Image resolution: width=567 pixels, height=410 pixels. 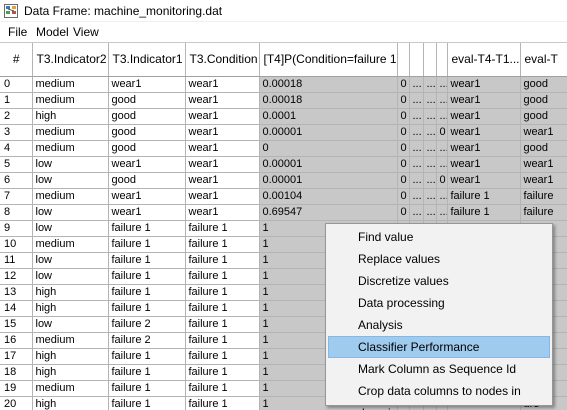 I want to click on context-menu-item: Replace values, so click(x=439, y=259).